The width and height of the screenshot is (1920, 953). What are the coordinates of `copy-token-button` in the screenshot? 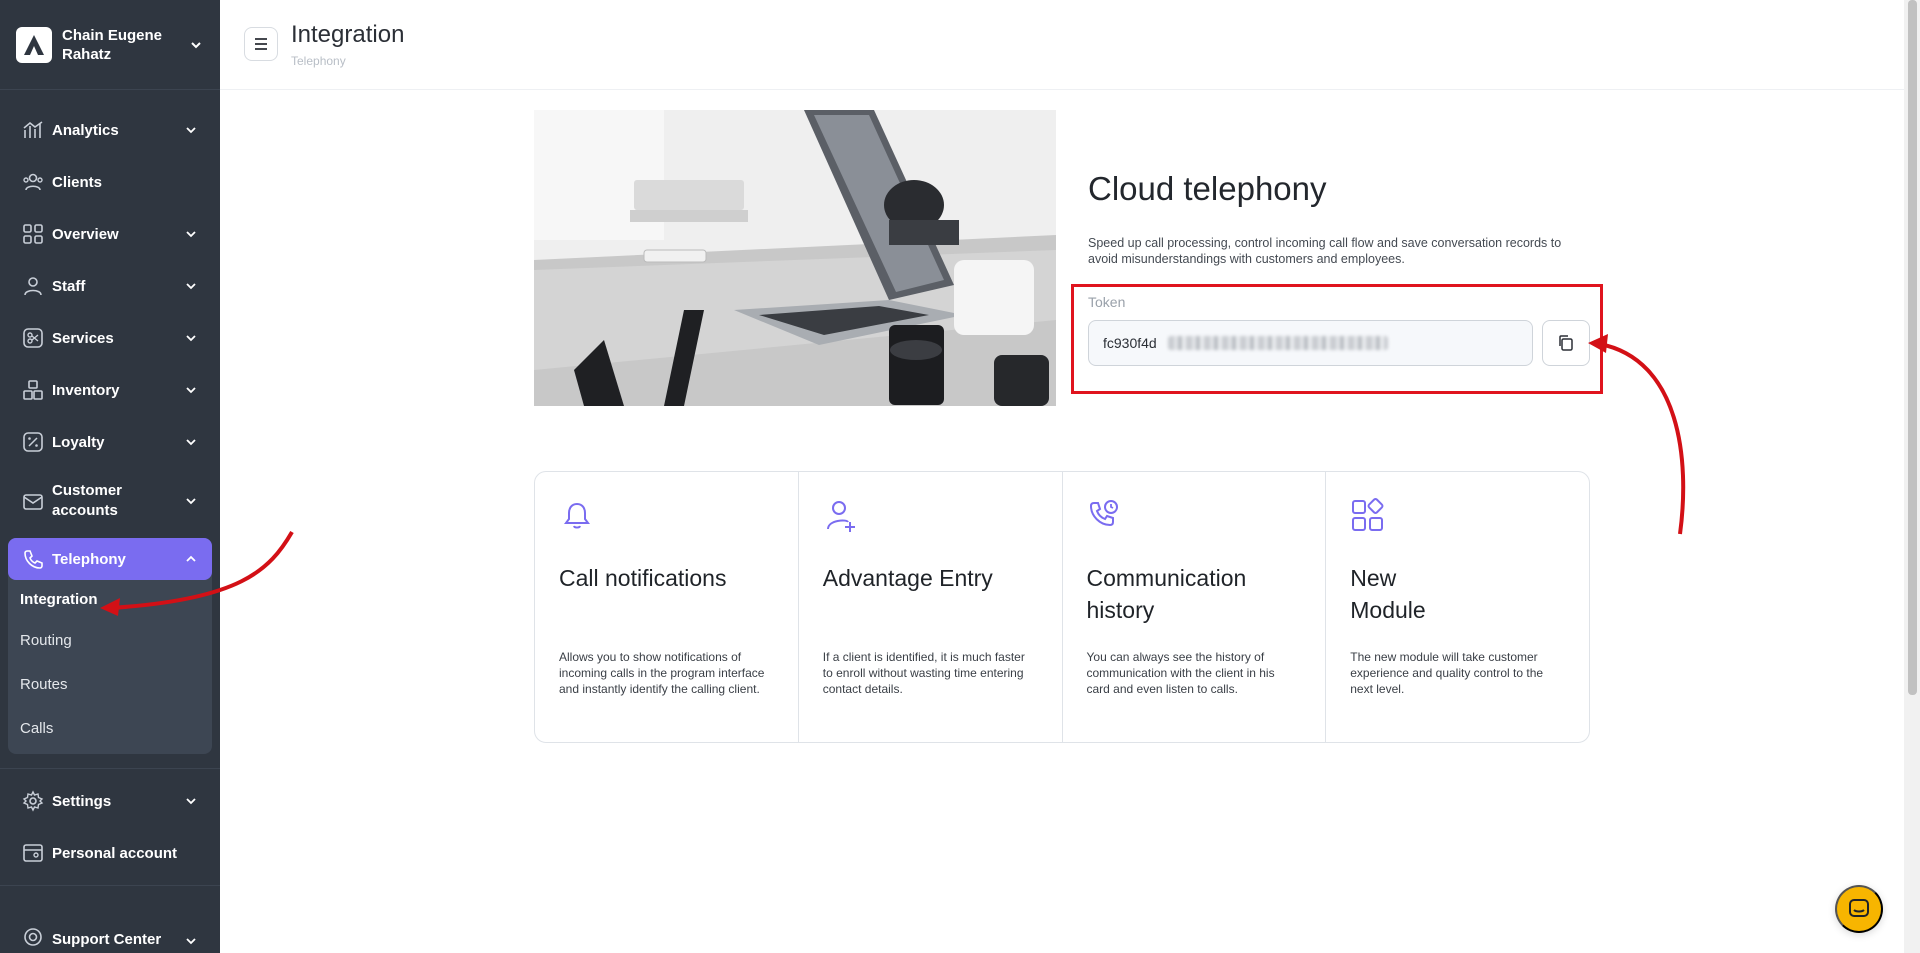 It's located at (1566, 343).